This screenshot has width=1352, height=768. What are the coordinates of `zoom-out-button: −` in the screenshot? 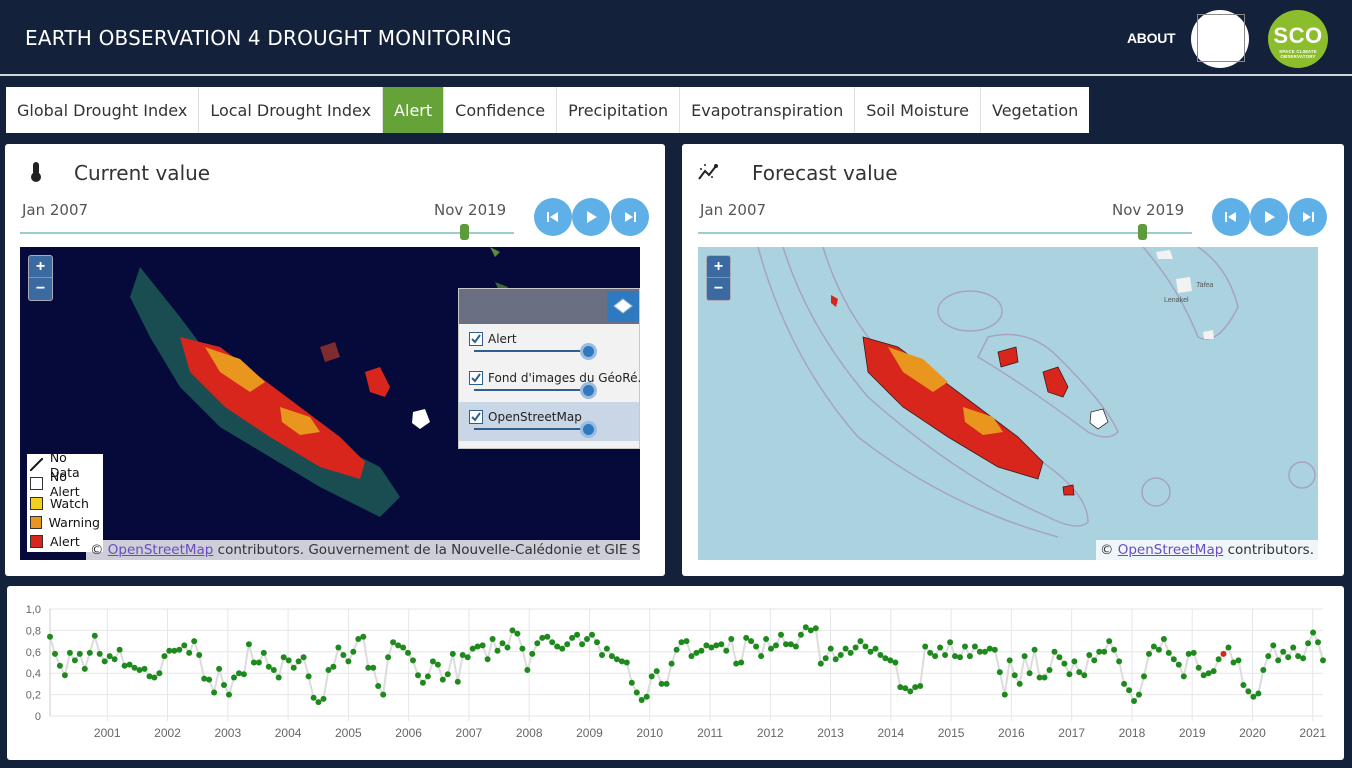 It's located at (718, 289).